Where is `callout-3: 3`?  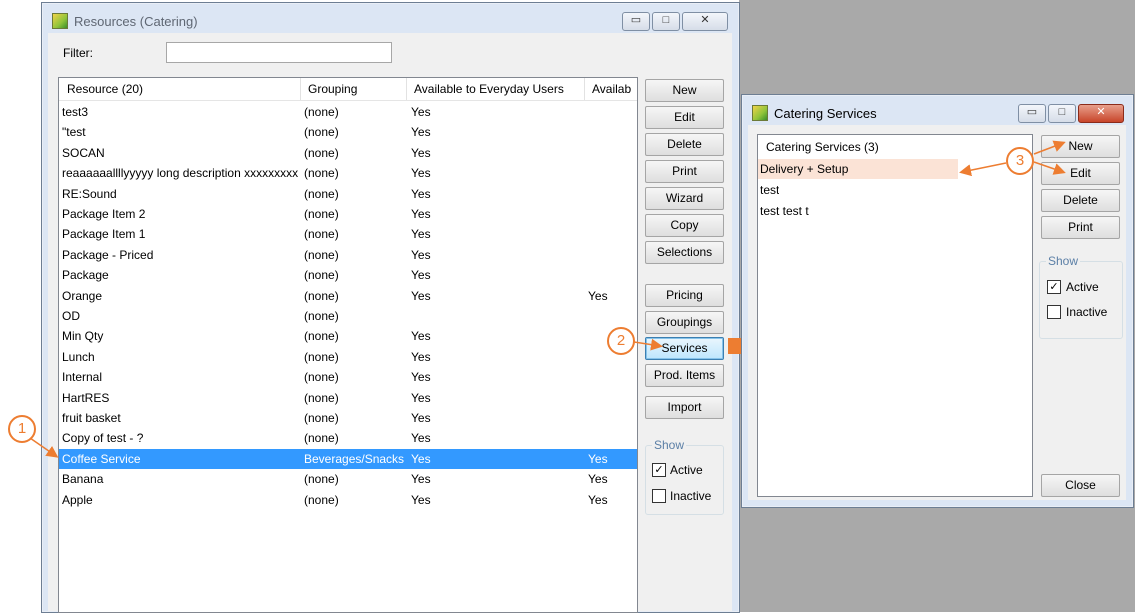
callout-3: 3 is located at coordinates (1020, 161).